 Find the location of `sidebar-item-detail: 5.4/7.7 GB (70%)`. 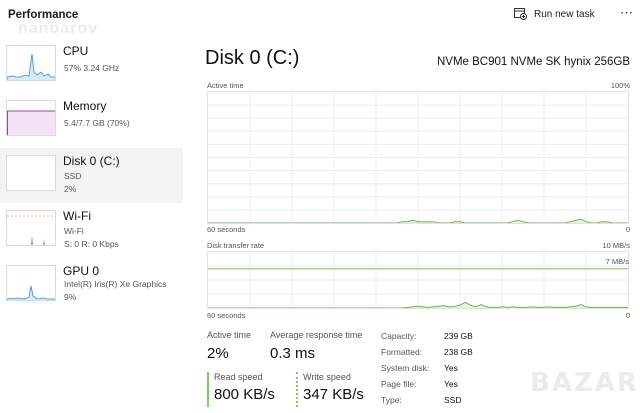

sidebar-item-detail: 5.4/7.7 GB (70%) is located at coordinates (97, 123).